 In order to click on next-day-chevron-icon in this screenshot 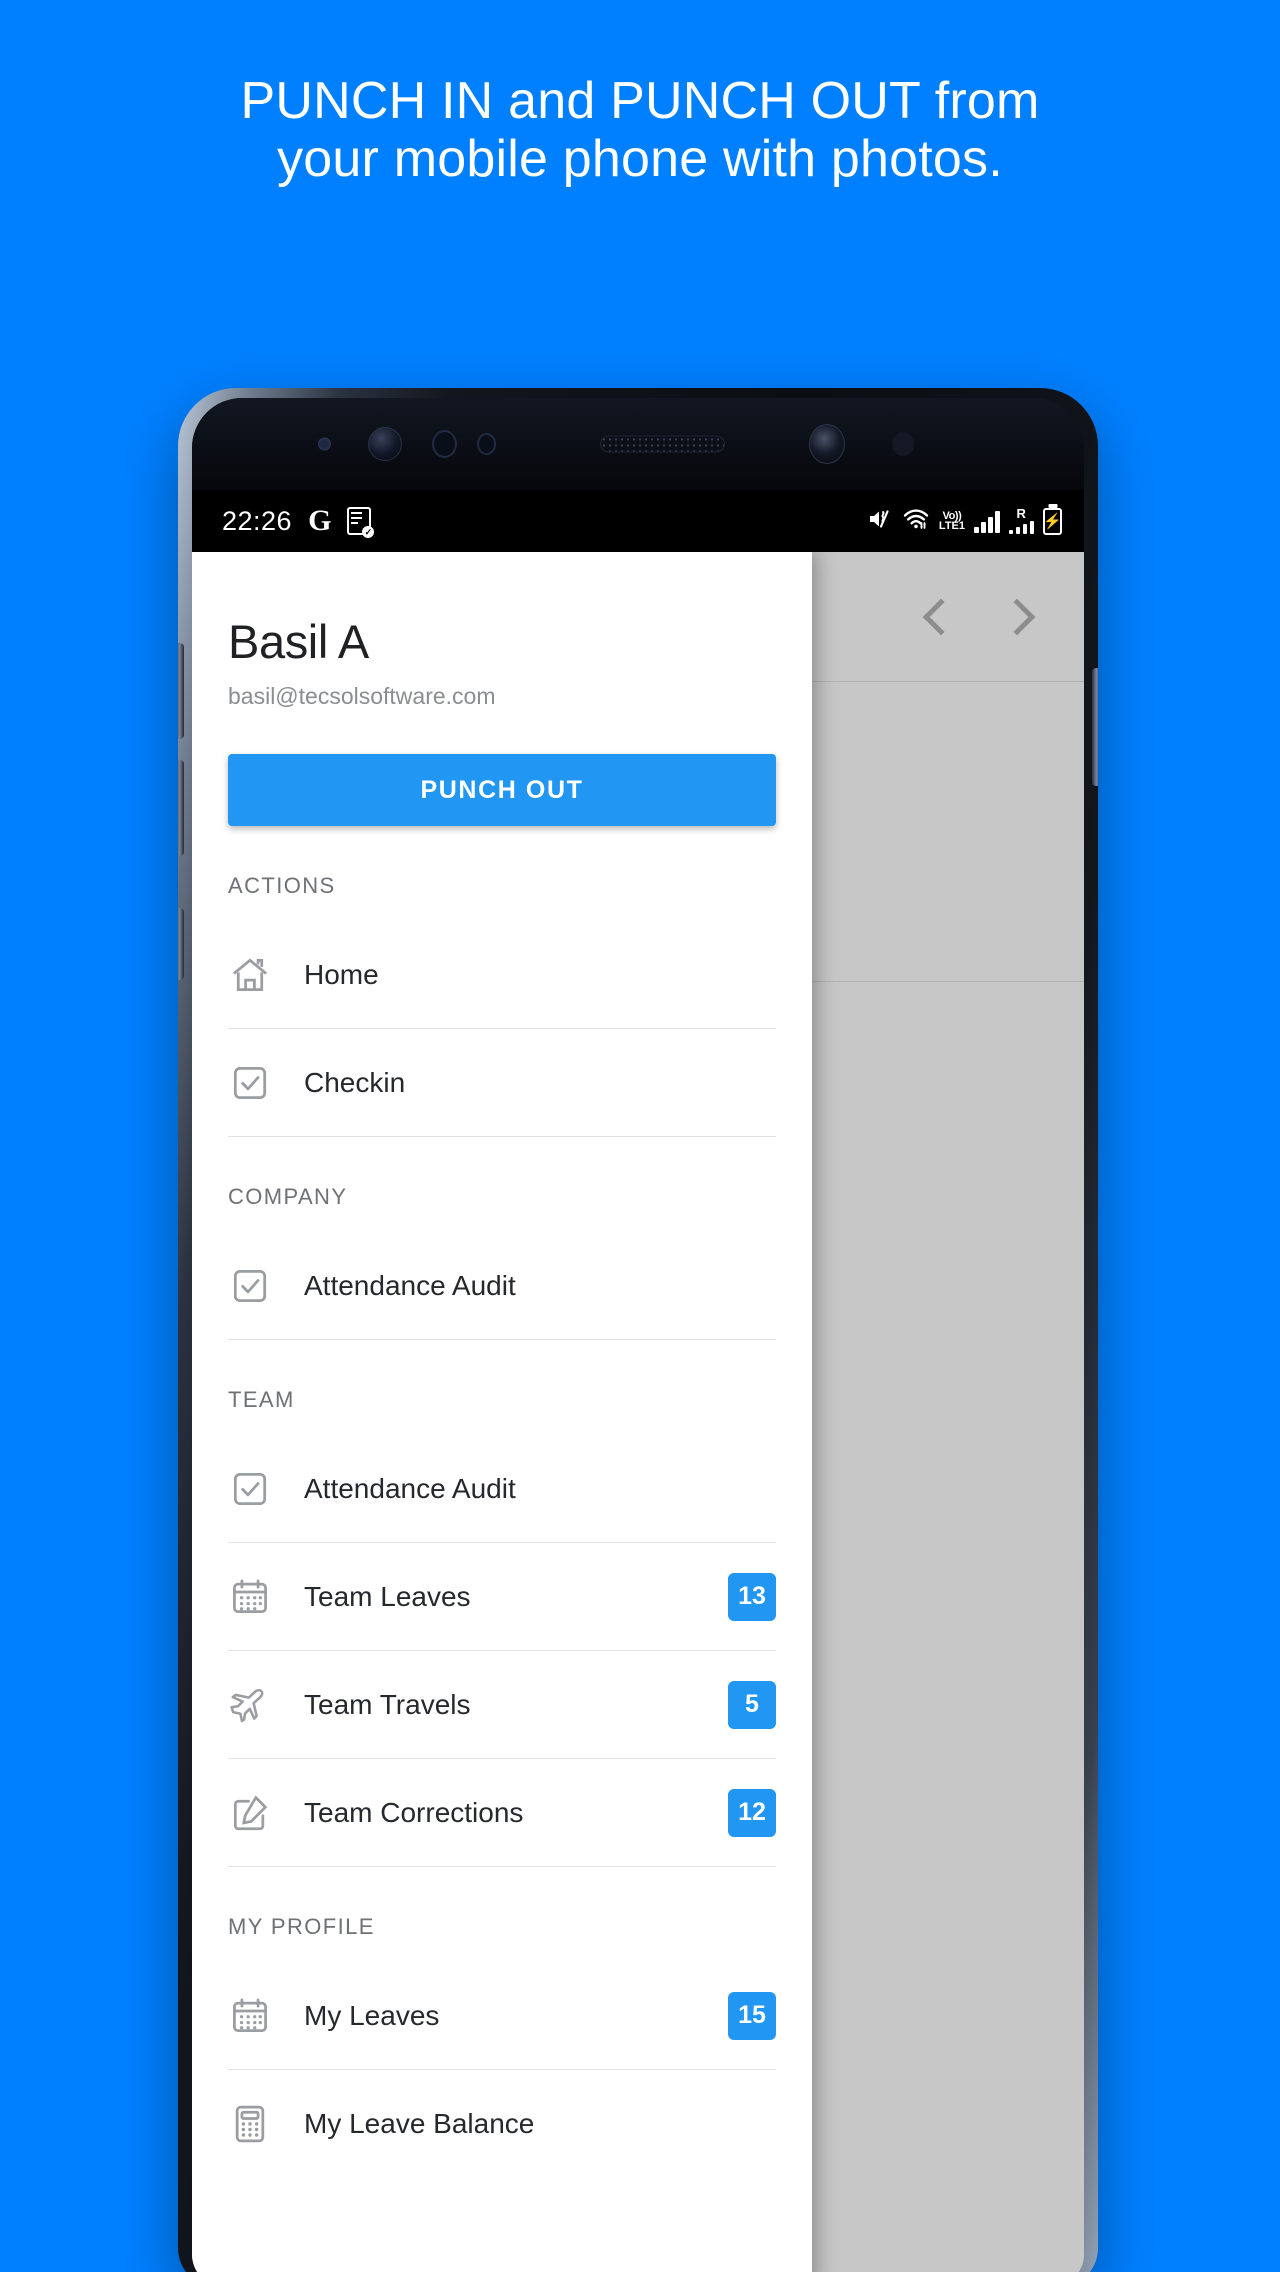, I will do `click(1017, 616)`.